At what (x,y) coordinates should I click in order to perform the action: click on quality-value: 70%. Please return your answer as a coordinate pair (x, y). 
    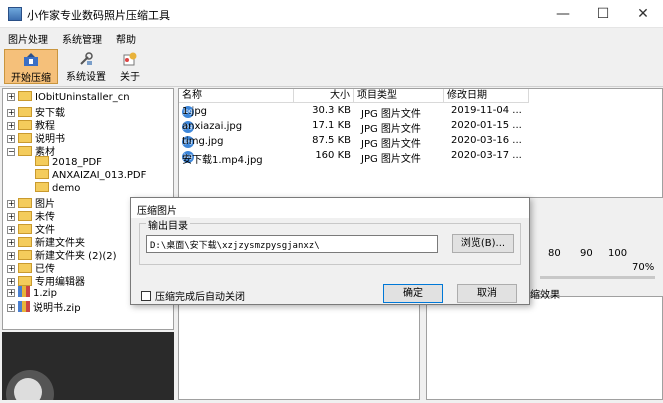
    Looking at the image, I should click on (643, 267).